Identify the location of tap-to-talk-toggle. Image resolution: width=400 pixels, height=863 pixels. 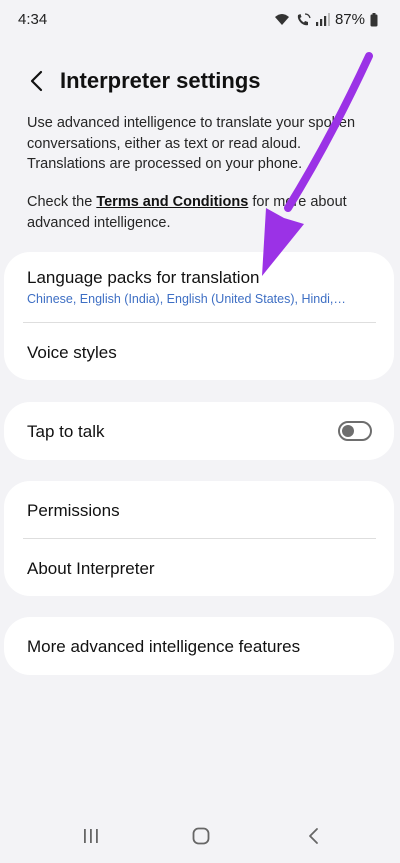
(355, 431).